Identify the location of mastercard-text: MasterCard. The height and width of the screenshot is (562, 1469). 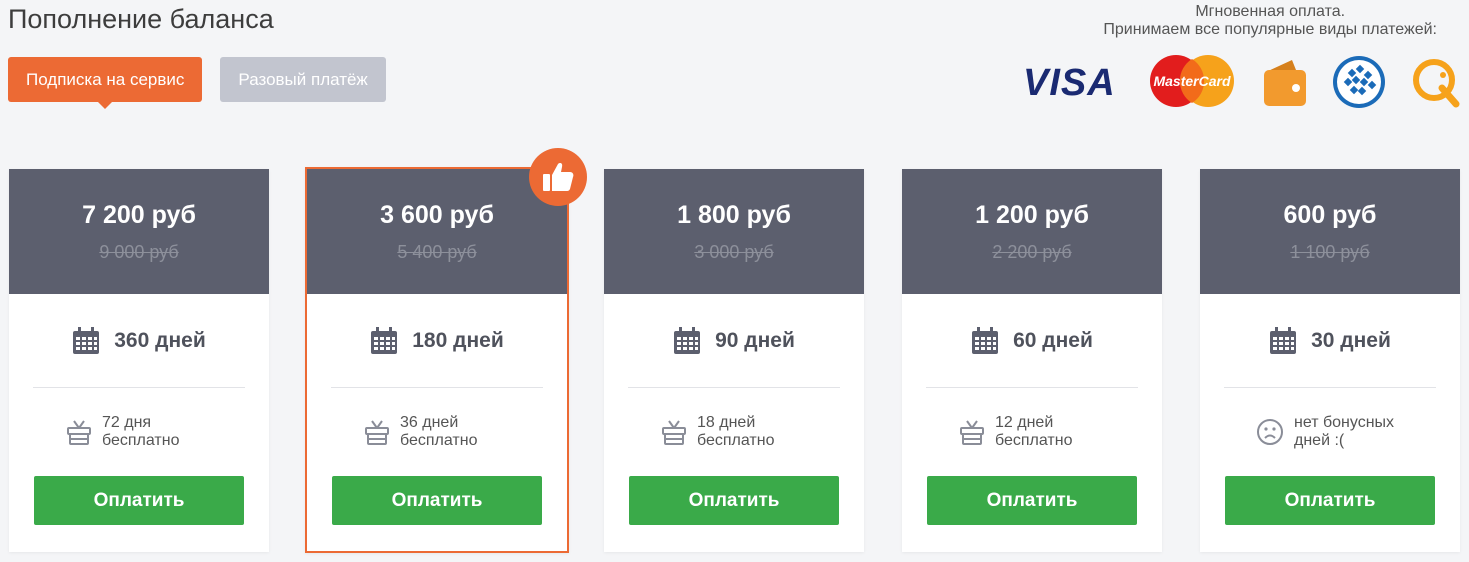
(1191, 81).